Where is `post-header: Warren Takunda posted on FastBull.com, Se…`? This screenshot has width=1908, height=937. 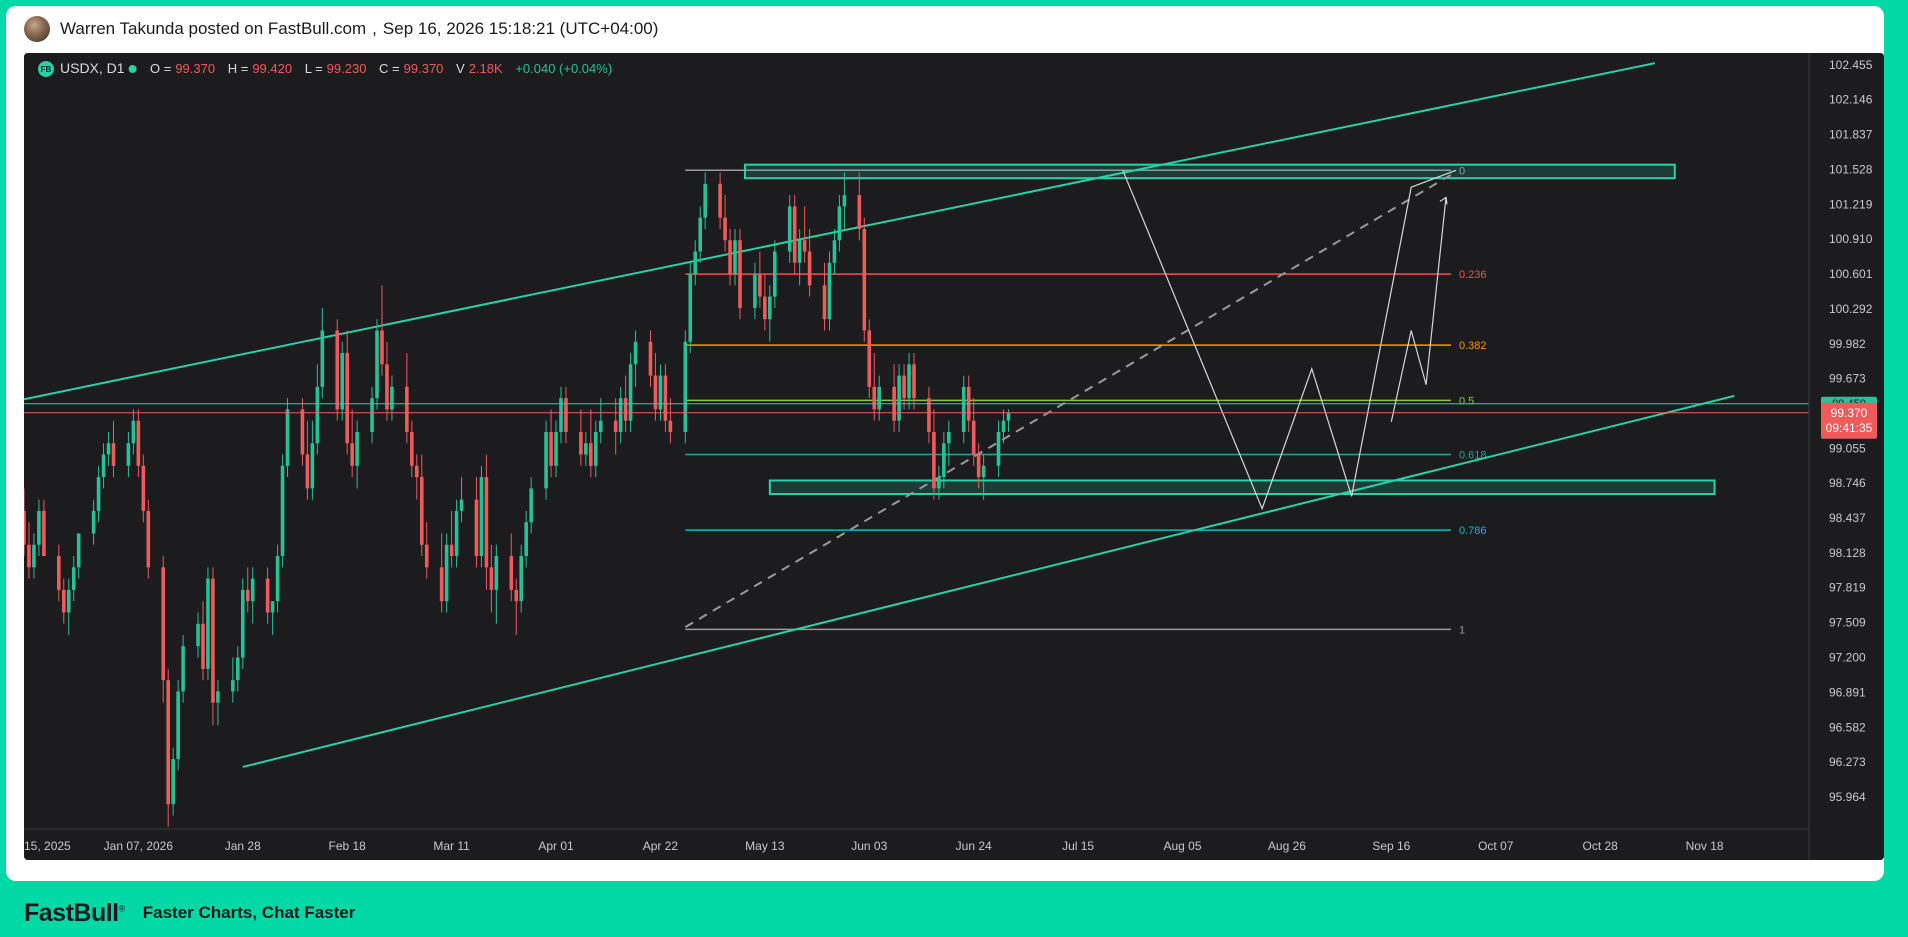 post-header: Warren Takunda posted on FastBull.com, Se… is located at coordinates (341, 29).